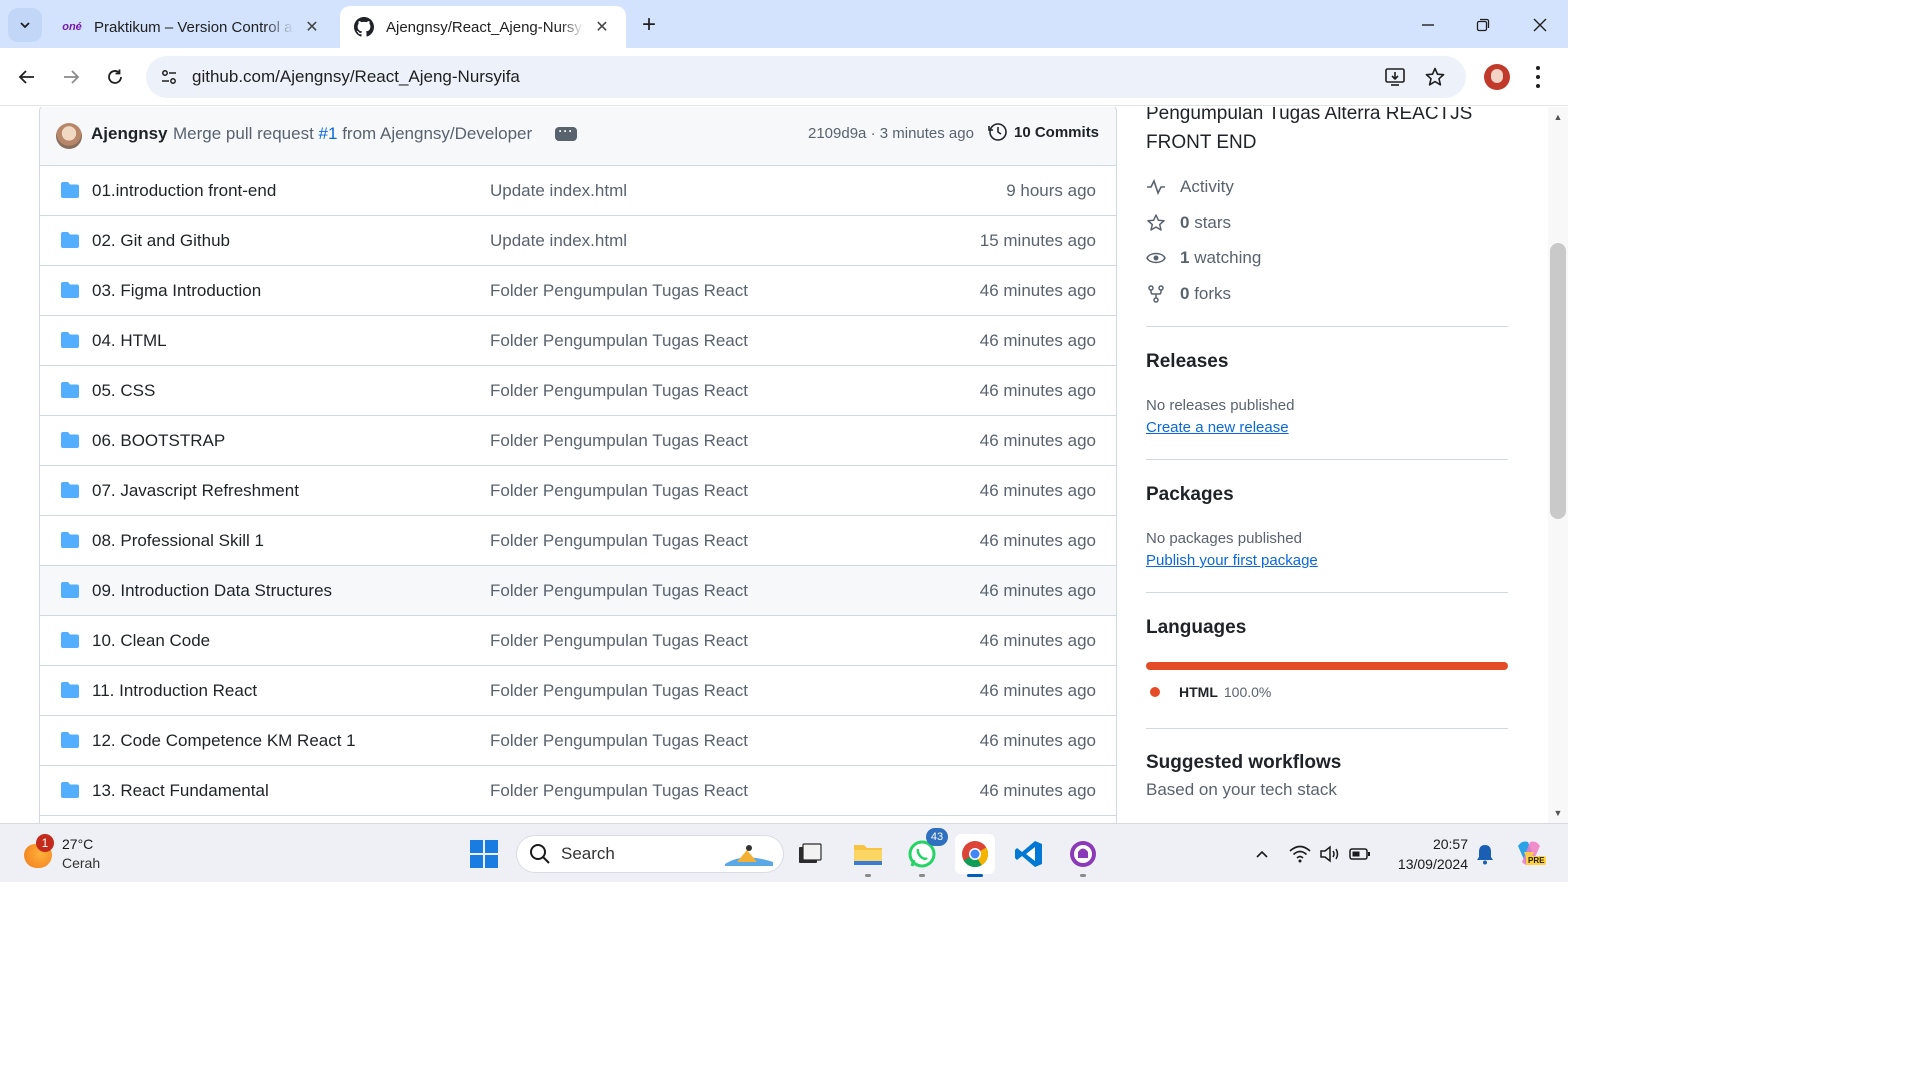  Describe the element at coordinates (566, 133) in the screenshot. I see `commit-details-toggle: ···` at that location.